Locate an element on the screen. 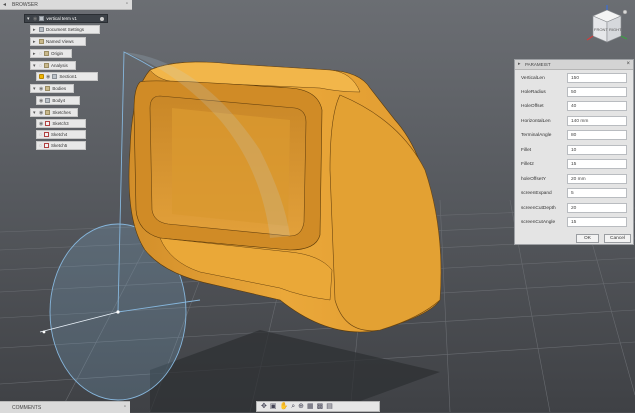  parameters-dialog-title: PARAMEIST is located at coordinates (538, 64).